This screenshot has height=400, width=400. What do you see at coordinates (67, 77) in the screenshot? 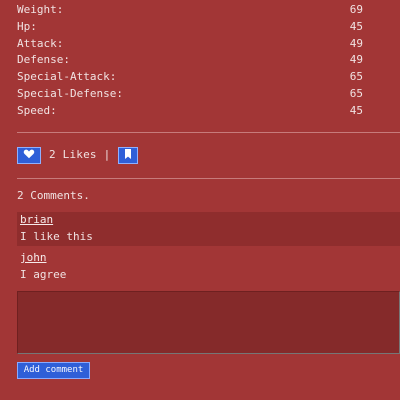
I see `stat-label: Special-Attack:` at bounding box center [67, 77].